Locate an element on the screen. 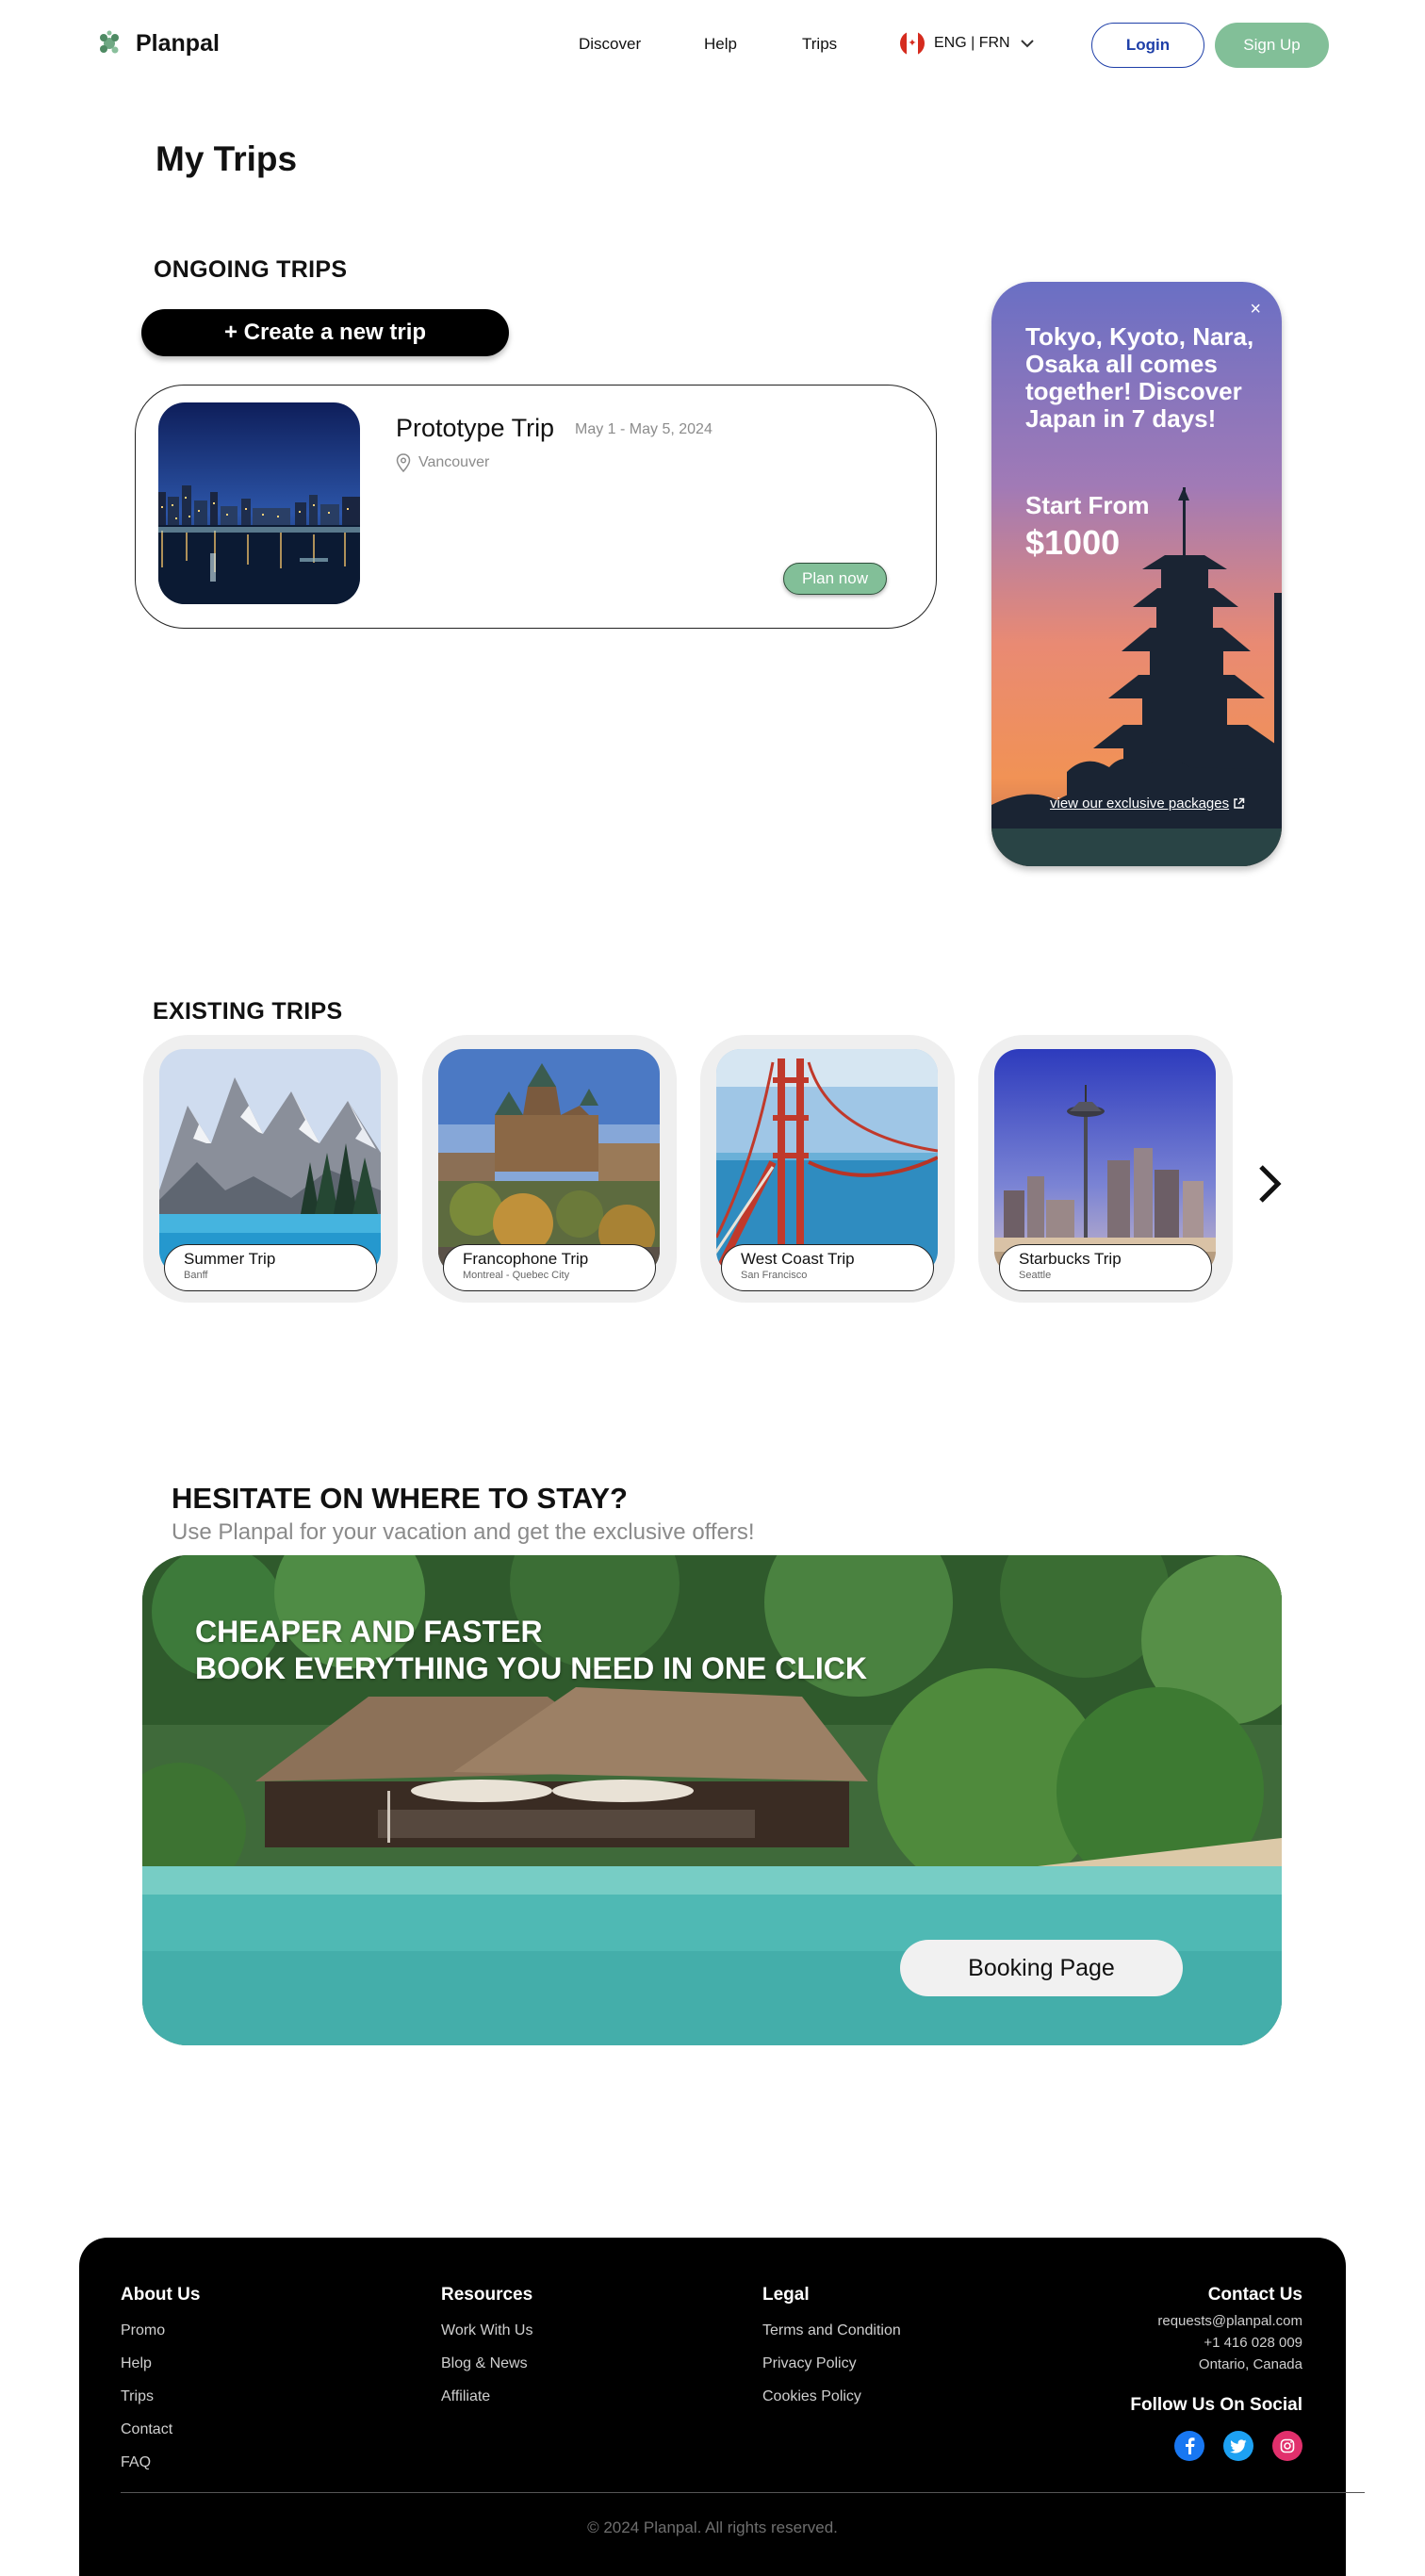 The height and width of the screenshot is (2576, 1425). existing-trip-place: San Francisco is located at coordinates (775, 1275).